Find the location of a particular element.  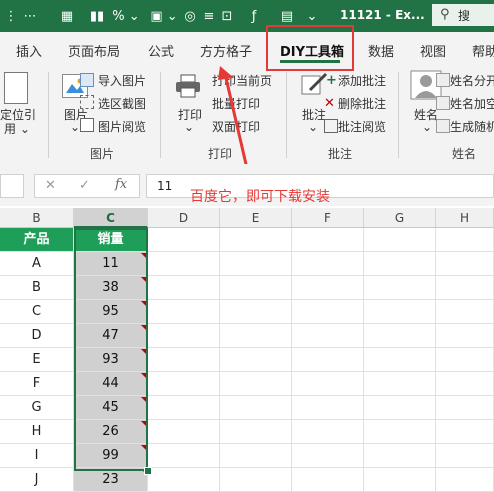

comment-dropdown-icon: ⌄ is located at coordinates (313, 127).